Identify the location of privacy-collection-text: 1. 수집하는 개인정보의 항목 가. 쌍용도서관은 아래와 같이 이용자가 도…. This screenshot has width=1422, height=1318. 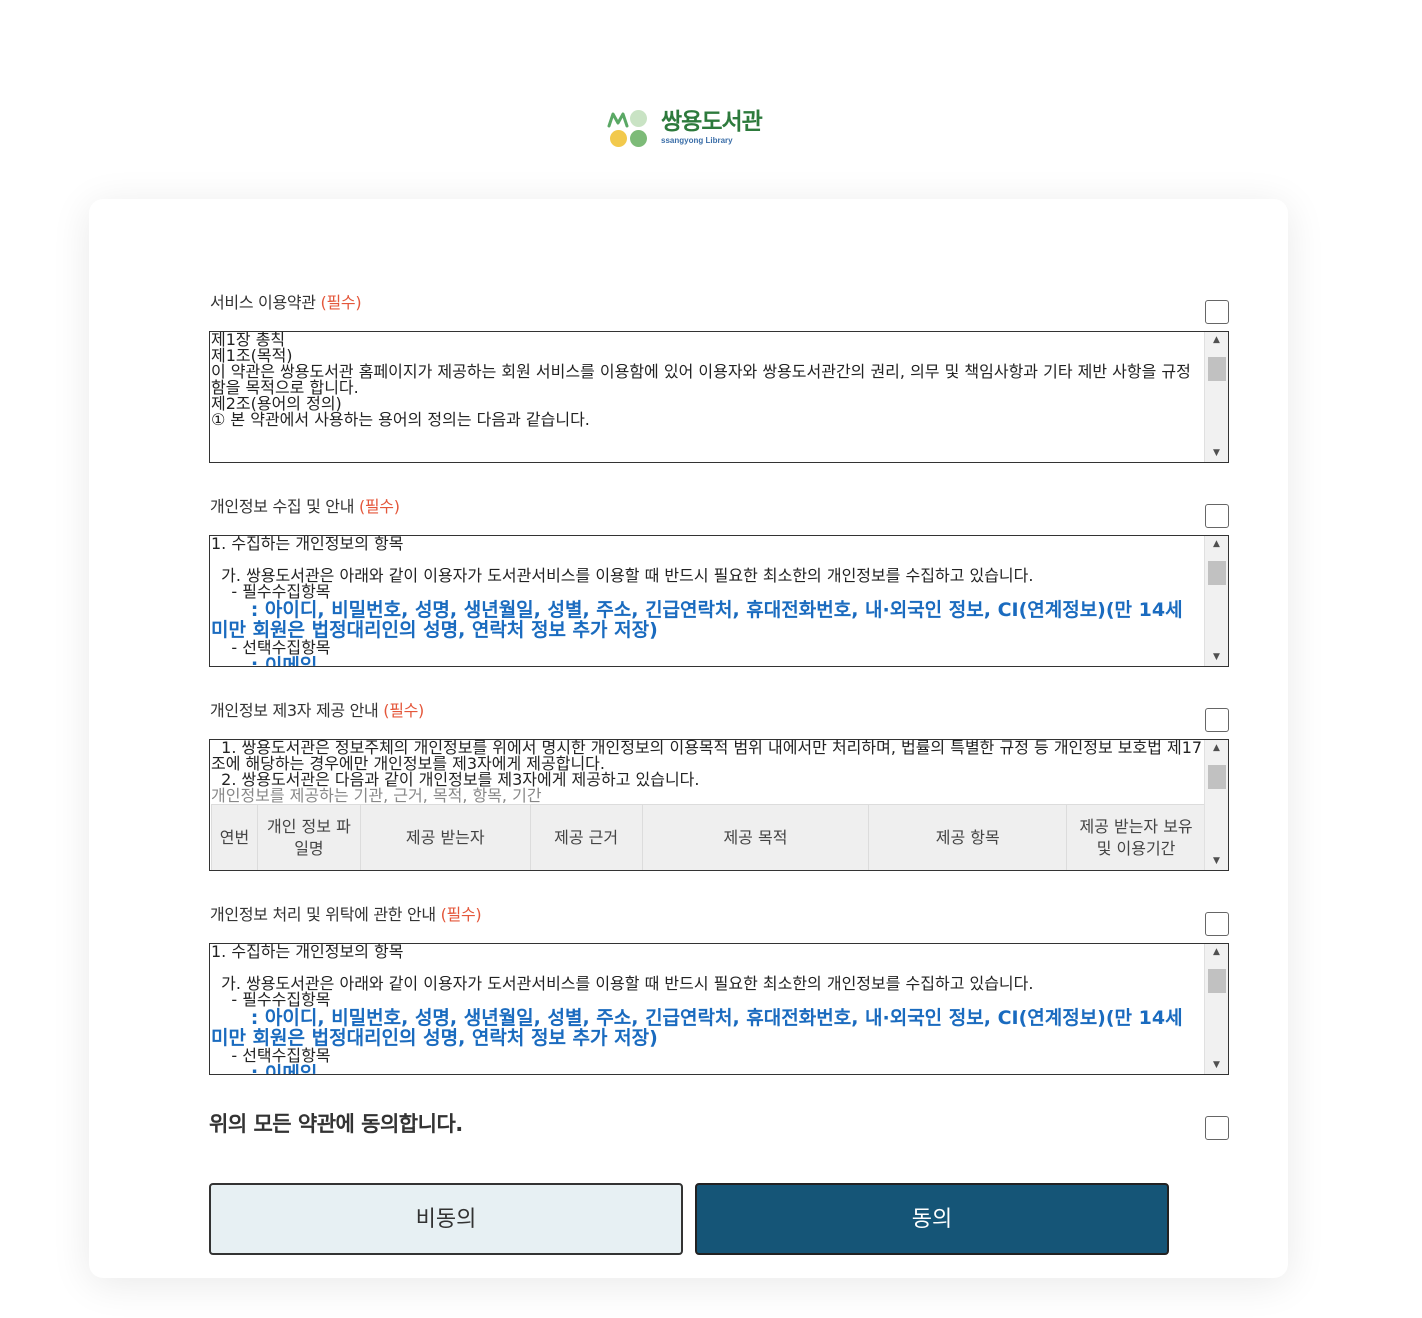
(707, 601).